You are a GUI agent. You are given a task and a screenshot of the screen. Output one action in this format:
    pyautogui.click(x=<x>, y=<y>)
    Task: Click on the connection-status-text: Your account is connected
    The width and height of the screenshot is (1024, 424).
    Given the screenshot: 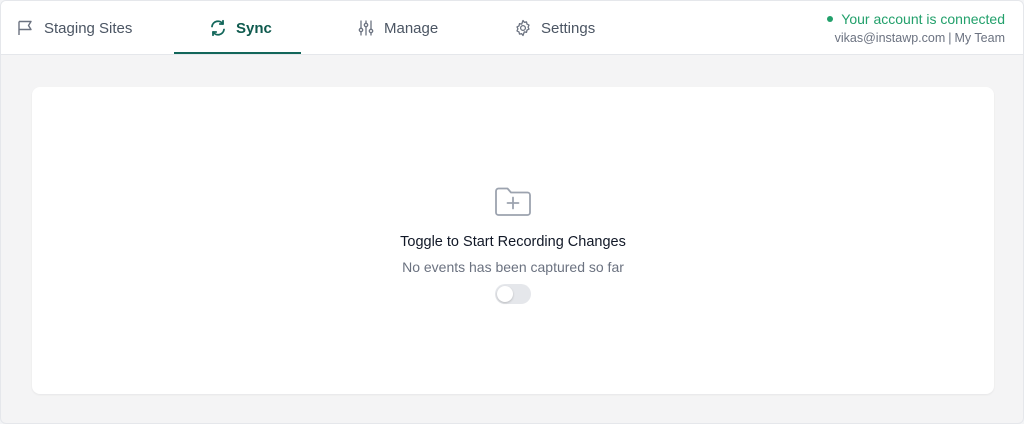 What is the action you would take?
    pyautogui.click(x=923, y=19)
    